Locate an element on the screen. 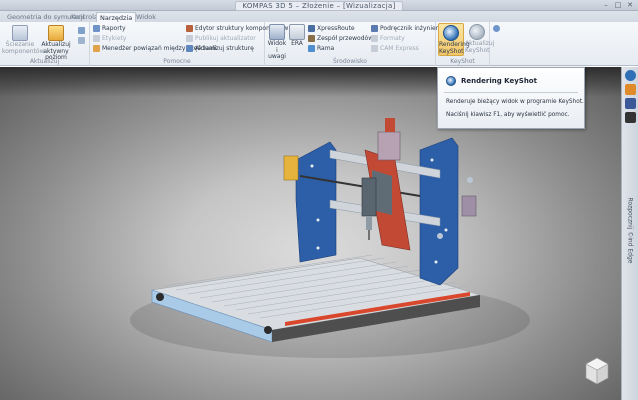 This screenshot has height=400, width=638. zespol-button: Zespół przewodów is located at coordinates (340, 38).